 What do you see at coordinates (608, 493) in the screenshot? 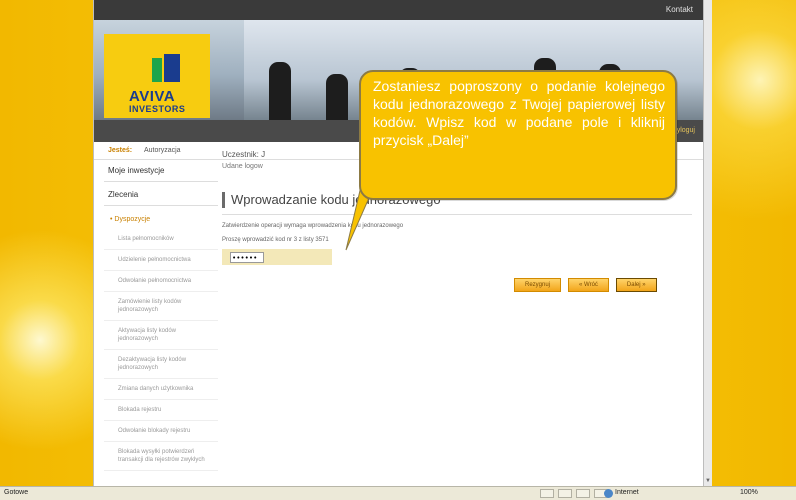
I see `globe-icon` at bounding box center [608, 493].